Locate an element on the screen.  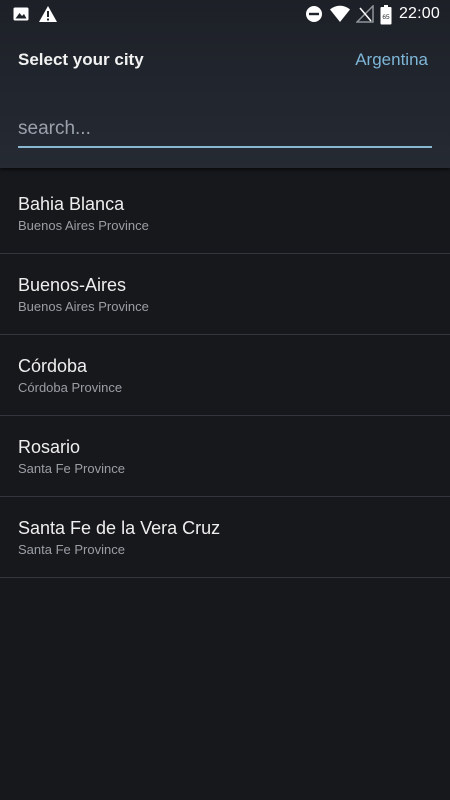
search-underline is located at coordinates (225, 147).